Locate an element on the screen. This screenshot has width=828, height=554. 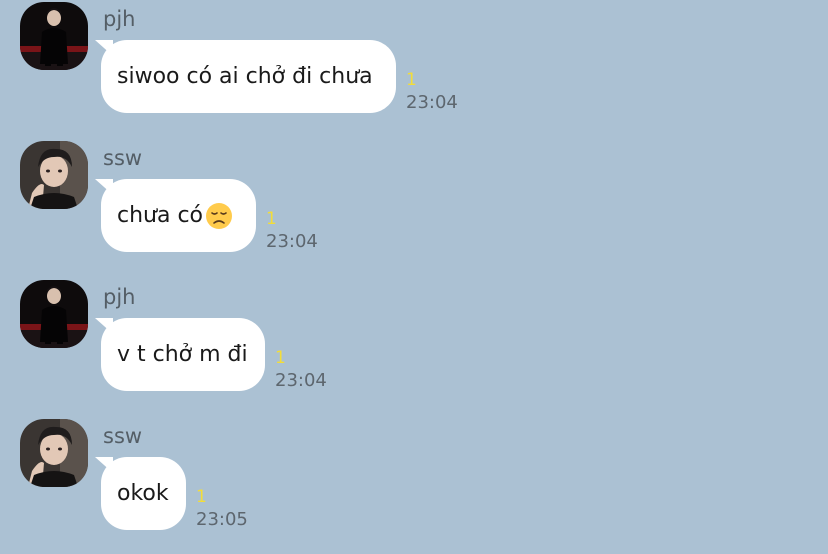
message-bubble: okok is located at coordinates (140, 493).